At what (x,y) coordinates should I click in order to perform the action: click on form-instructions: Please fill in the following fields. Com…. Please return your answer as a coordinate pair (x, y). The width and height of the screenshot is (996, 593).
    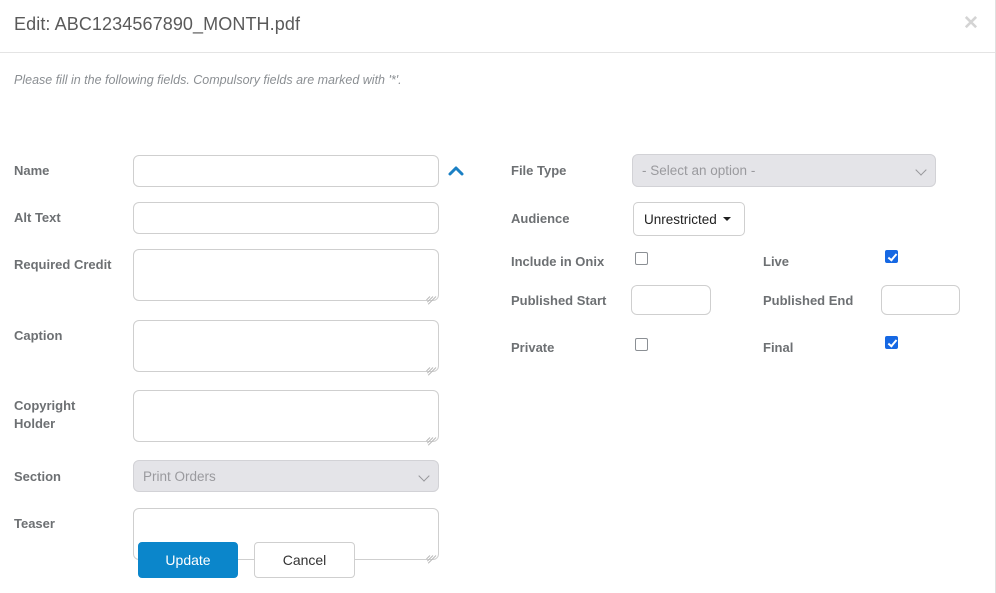
    Looking at the image, I should click on (208, 80).